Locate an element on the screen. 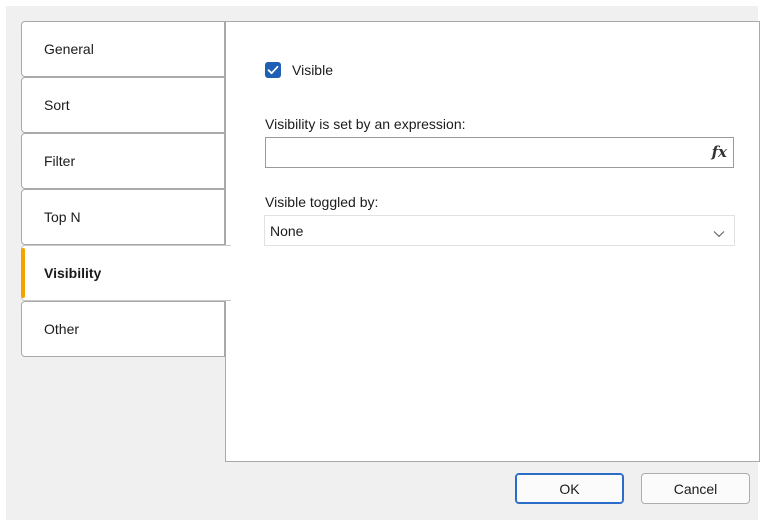 This screenshot has width=764, height=523. expression-label: Visibility is set by an expression: is located at coordinates (365, 124).